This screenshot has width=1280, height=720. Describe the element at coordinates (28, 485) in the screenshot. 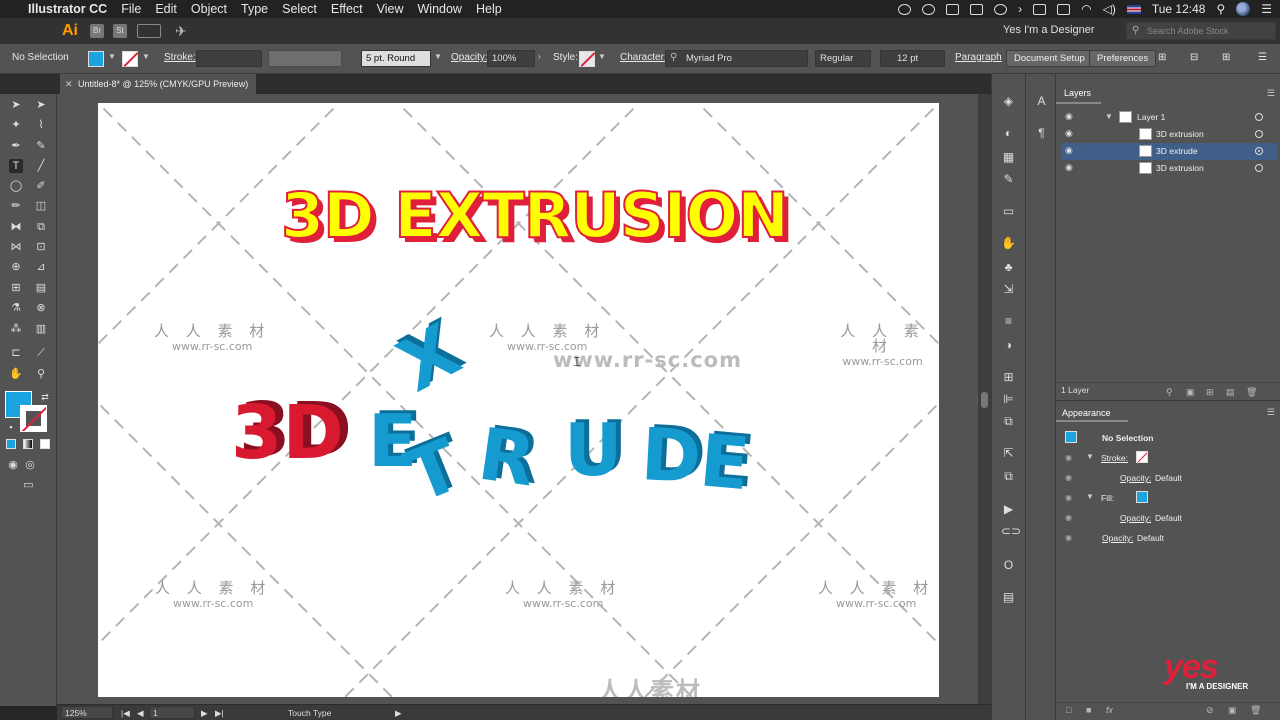

I see `screen-mode-icon: ▭` at that location.